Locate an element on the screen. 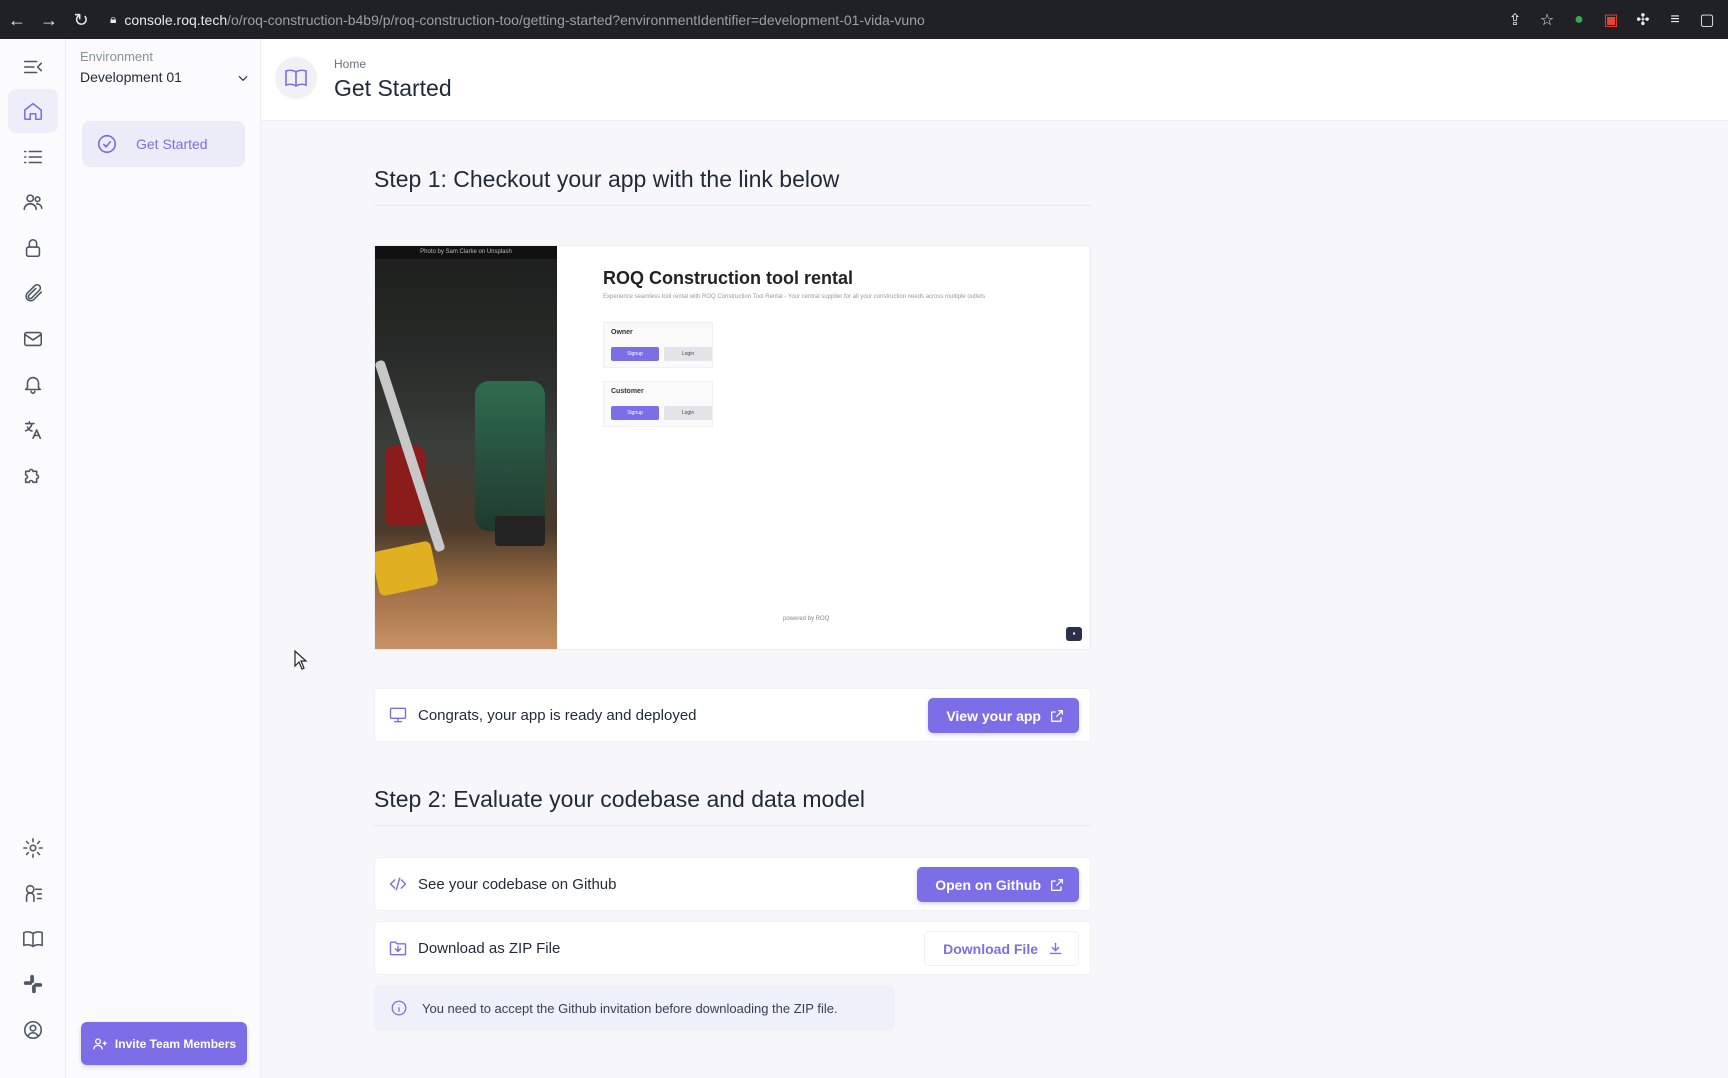  settings-icon is located at coordinates (33, 848).